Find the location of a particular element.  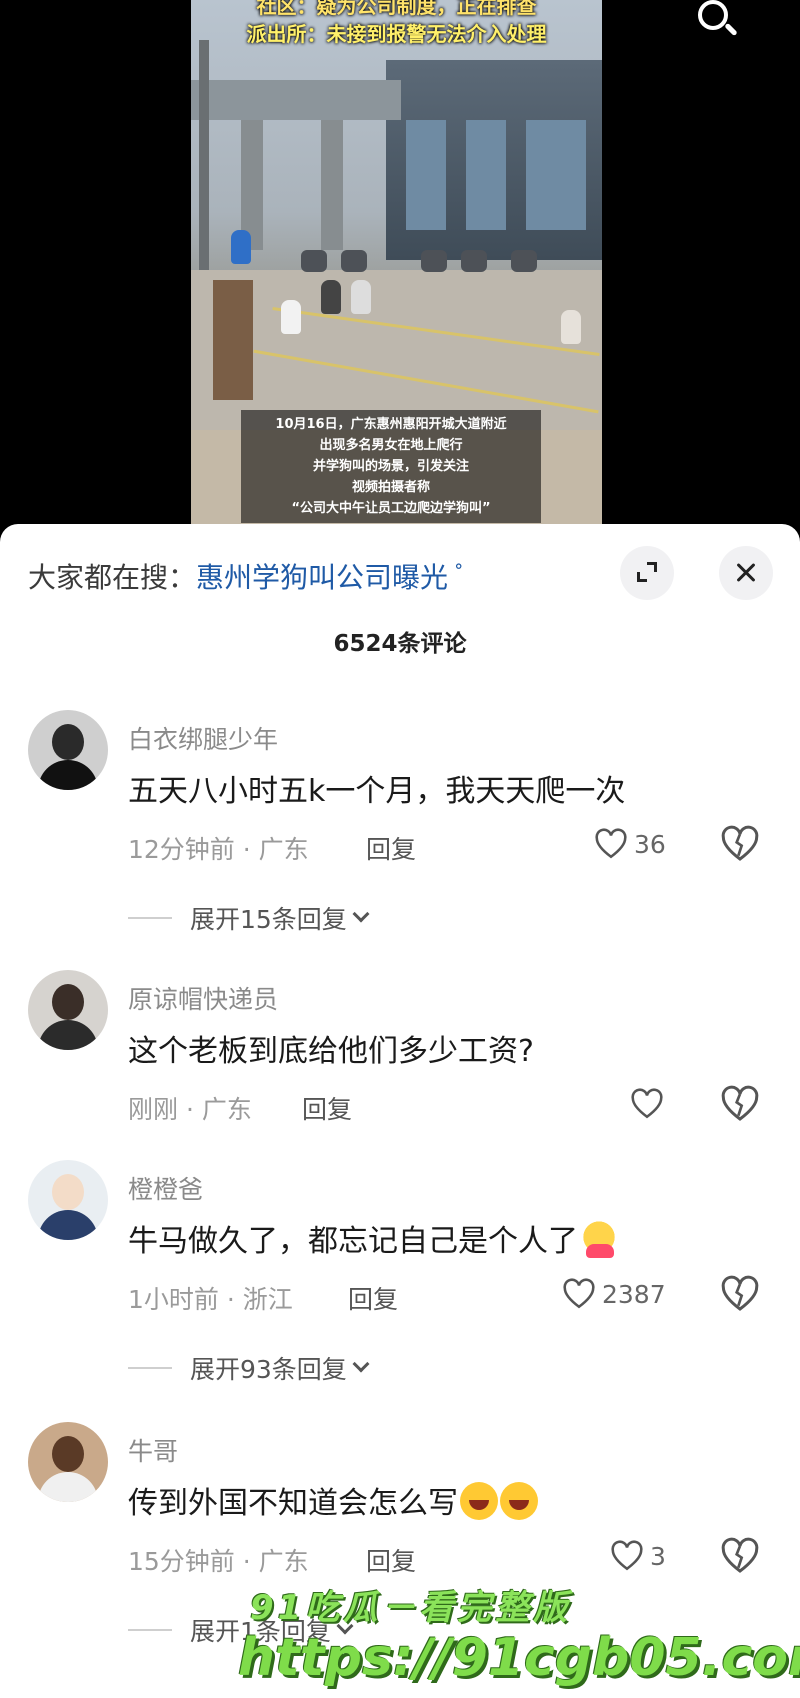

video-caption-line1: 社区：疑为公司制度，正在排查 is located at coordinates (396, 9).